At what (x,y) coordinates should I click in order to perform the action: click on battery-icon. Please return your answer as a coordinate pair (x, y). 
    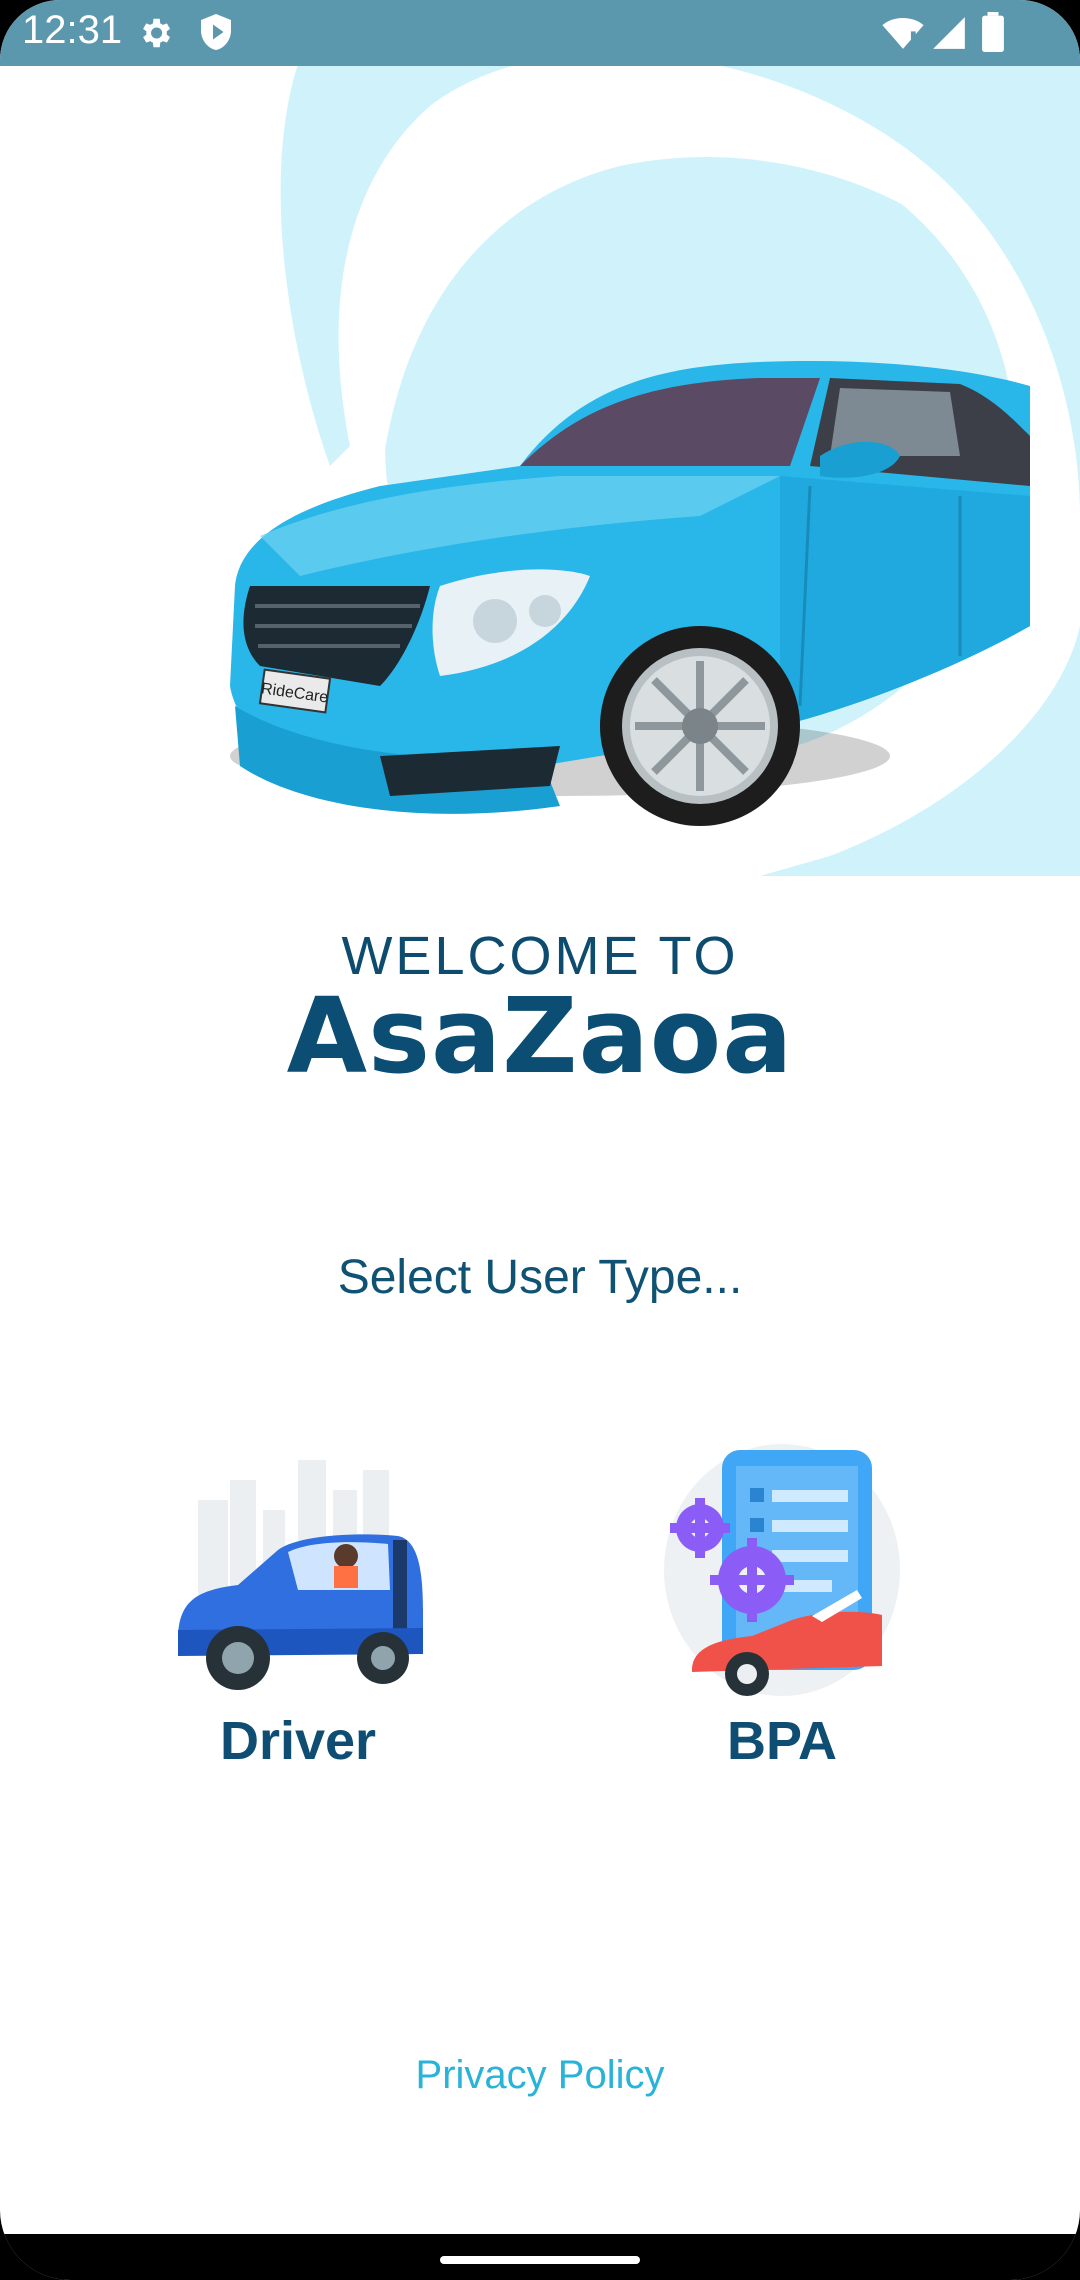
    Looking at the image, I should click on (993, 32).